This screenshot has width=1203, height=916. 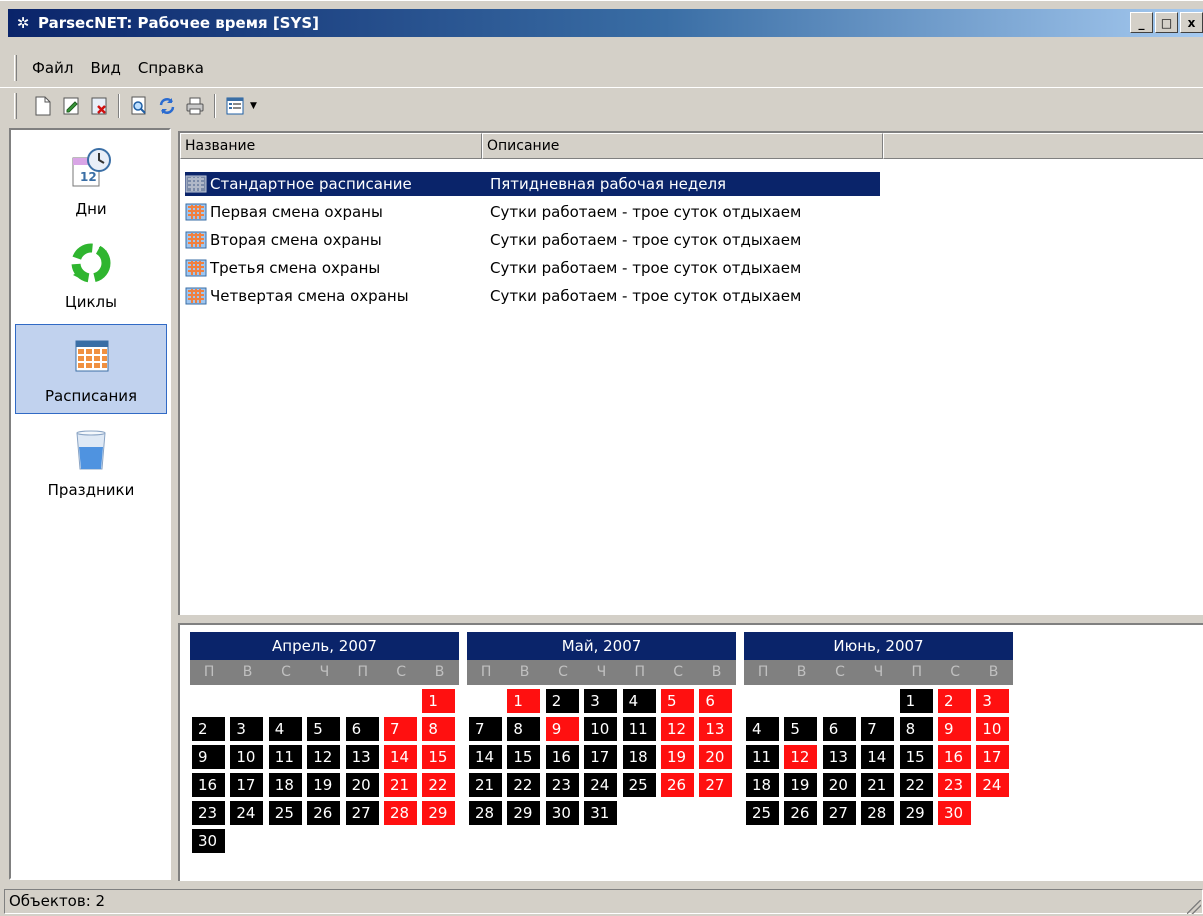 What do you see at coordinates (601, 813) in the screenshot?
I see `day-cell-workday: 31` at bounding box center [601, 813].